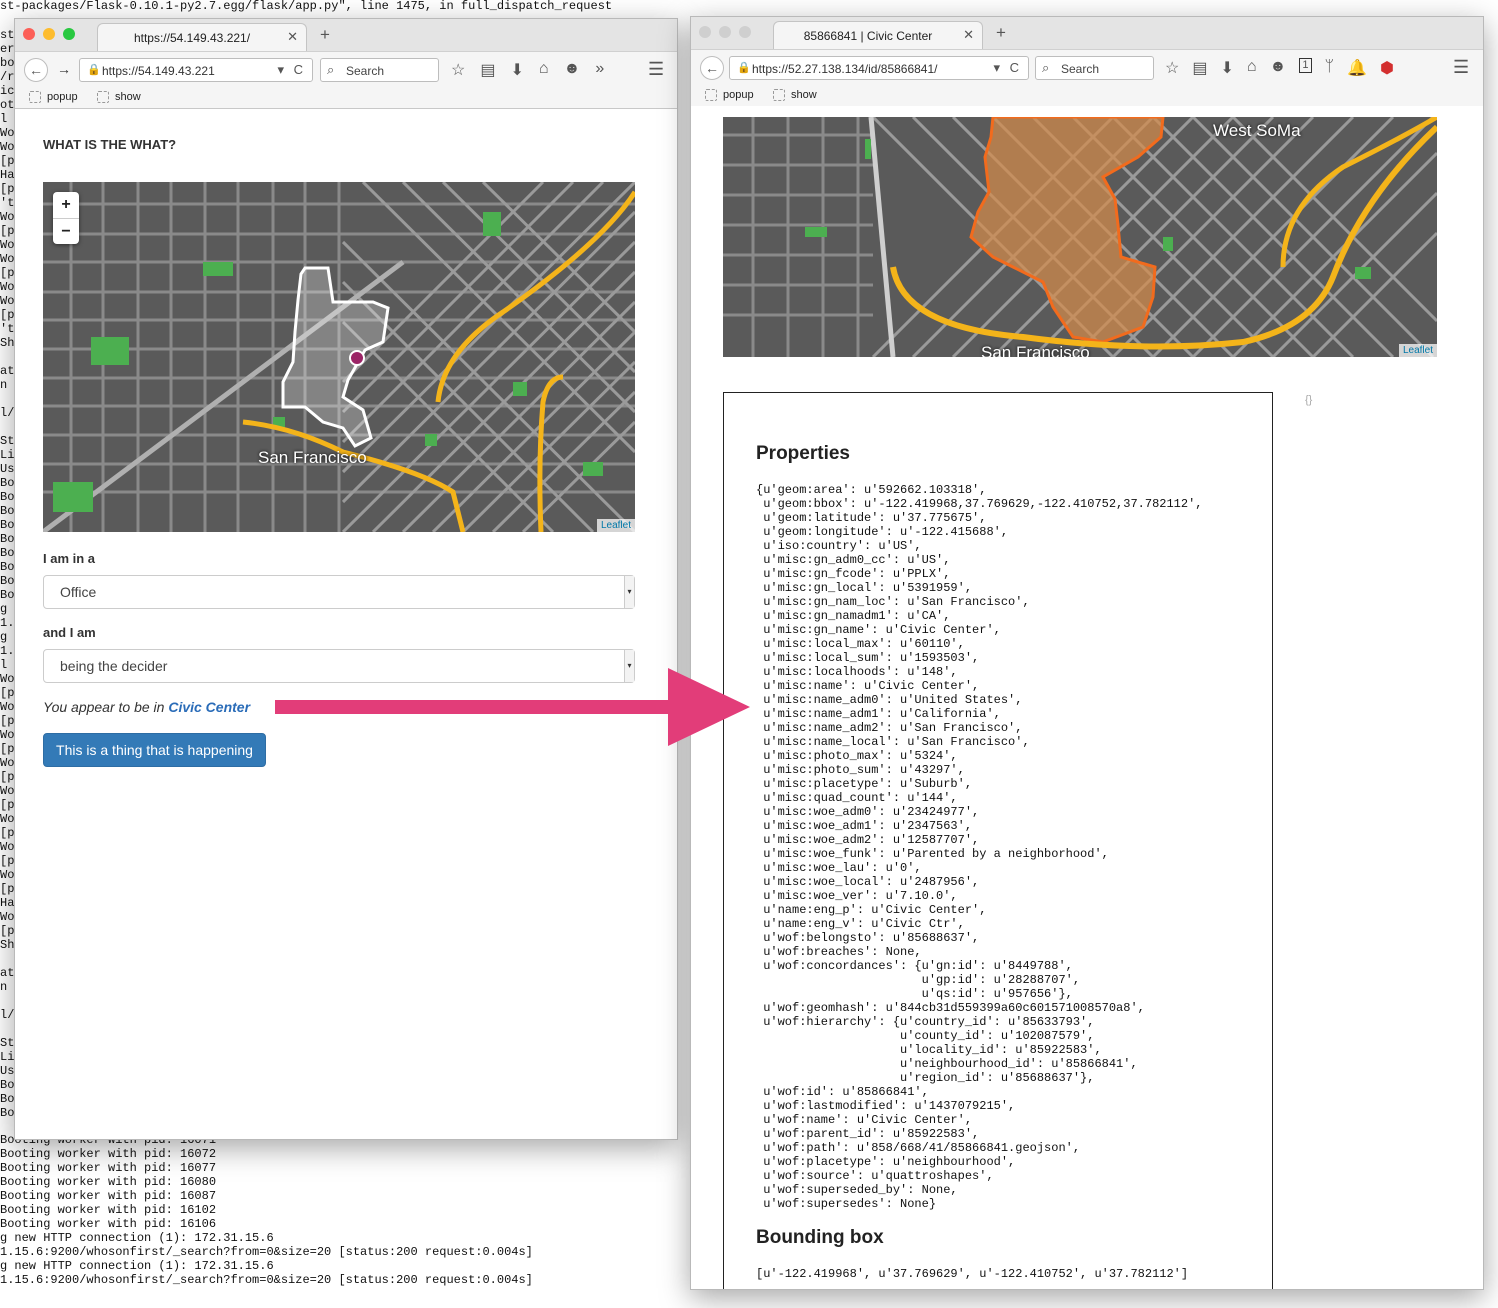 The height and width of the screenshot is (1308, 1498). What do you see at coordinates (1080, 237) in the screenshot?
I see `map: West SoMa San Francisco Leaflet` at bounding box center [1080, 237].